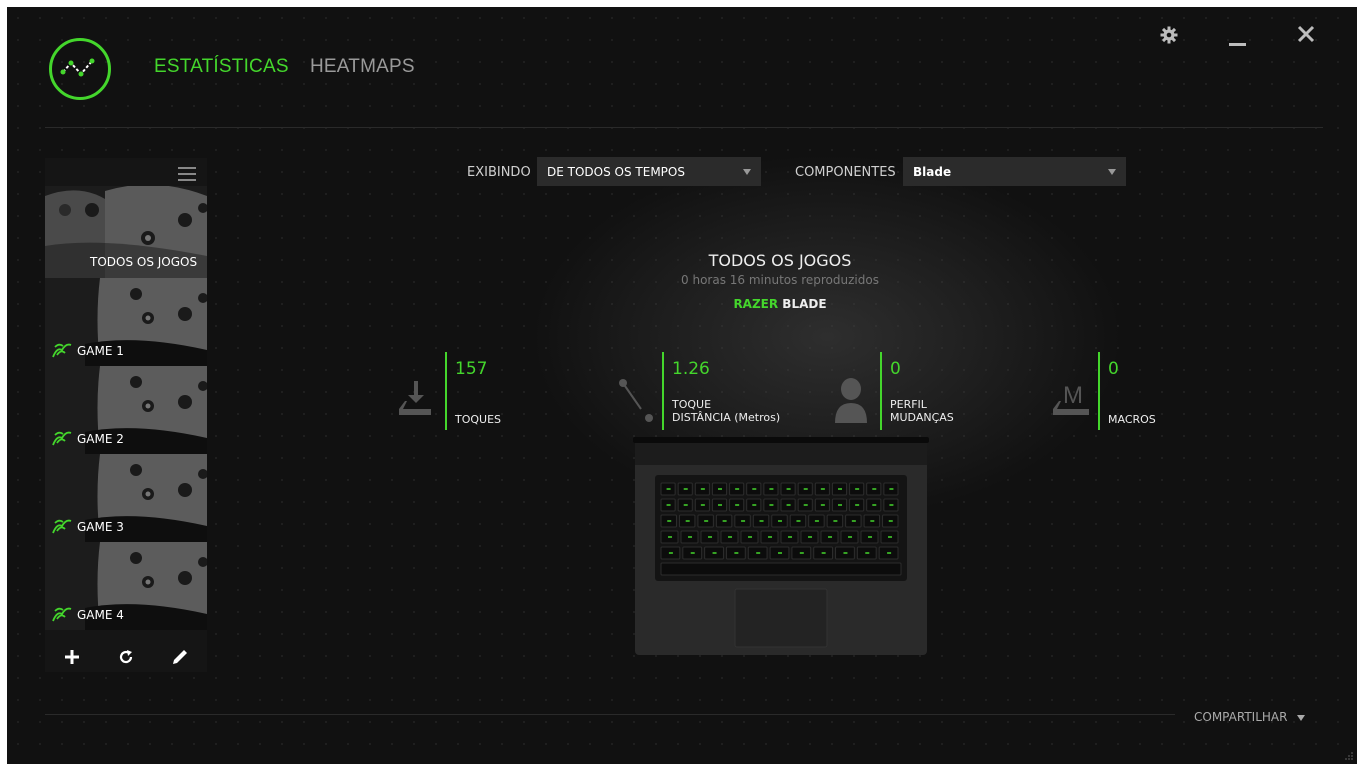 The image size is (1364, 764). Describe the element at coordinates (1306, 36) in the screenshot. I see `close-icon` at that location.